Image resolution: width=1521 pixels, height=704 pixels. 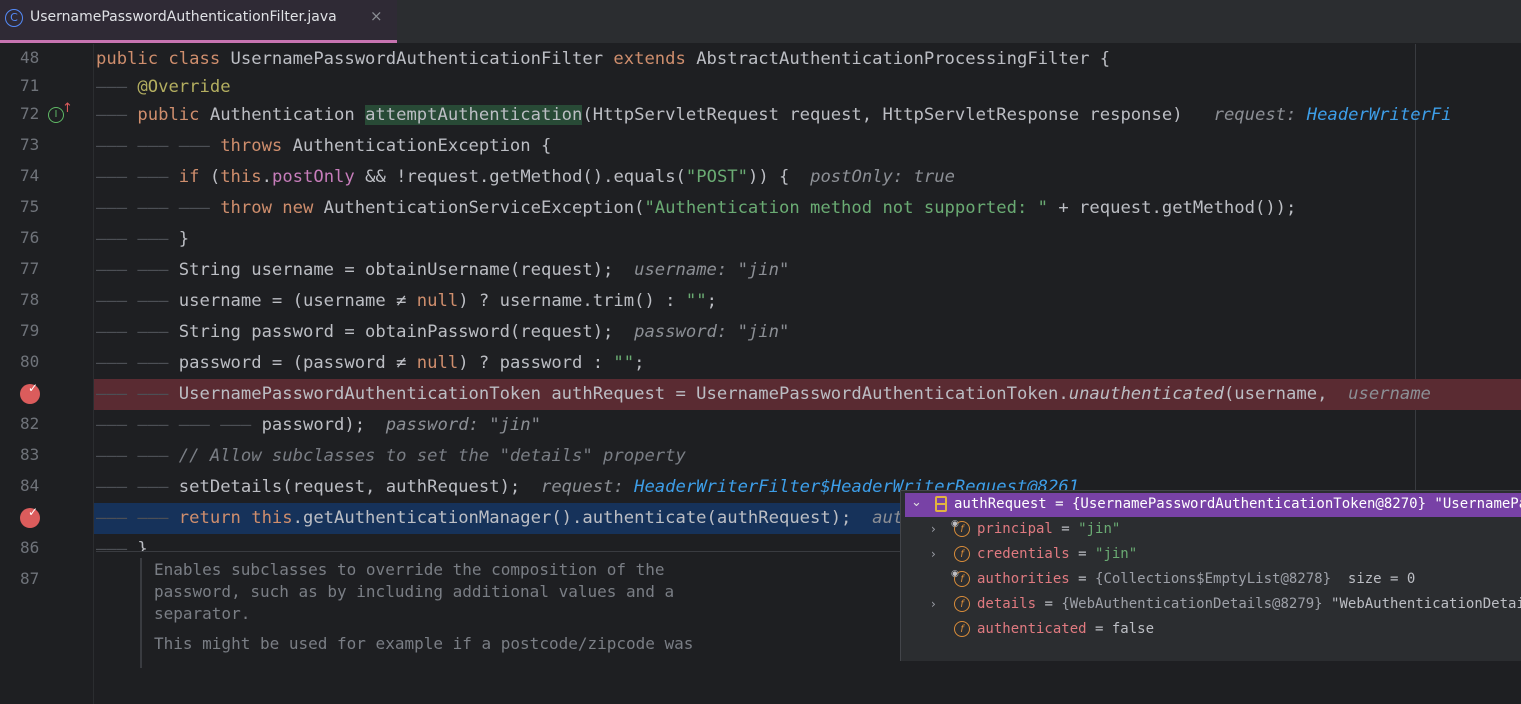 I want to click on gutter-line: 77, so click(x=47, y=270).